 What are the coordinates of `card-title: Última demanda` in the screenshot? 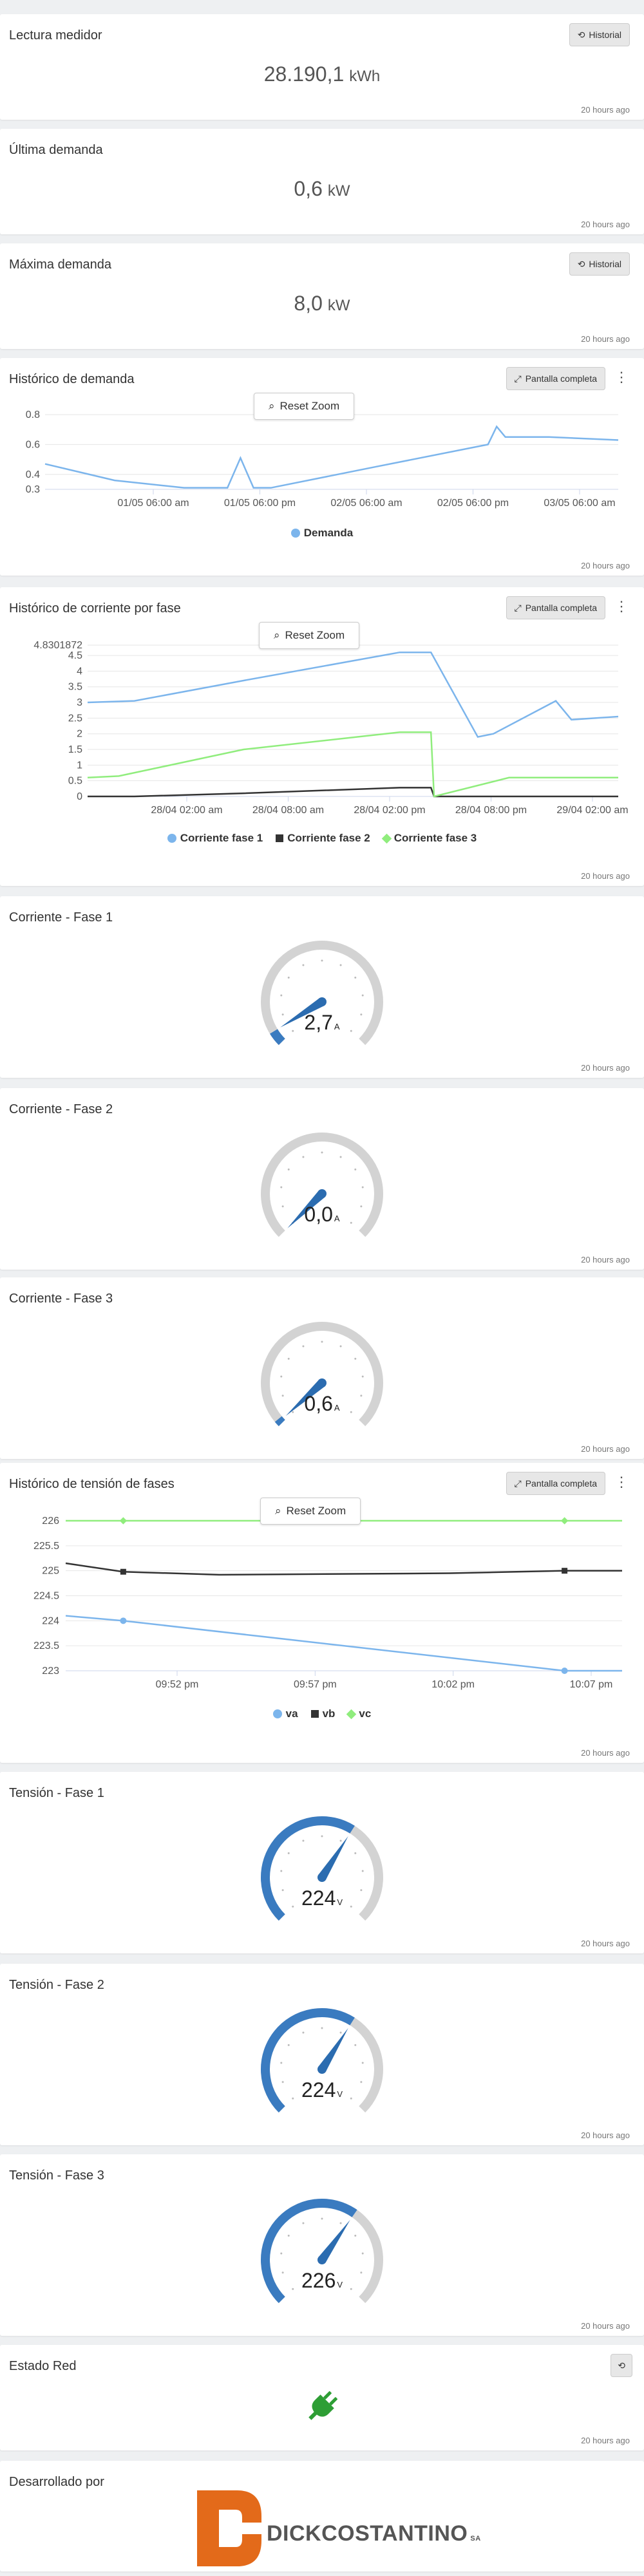 It's located at (56, 150).